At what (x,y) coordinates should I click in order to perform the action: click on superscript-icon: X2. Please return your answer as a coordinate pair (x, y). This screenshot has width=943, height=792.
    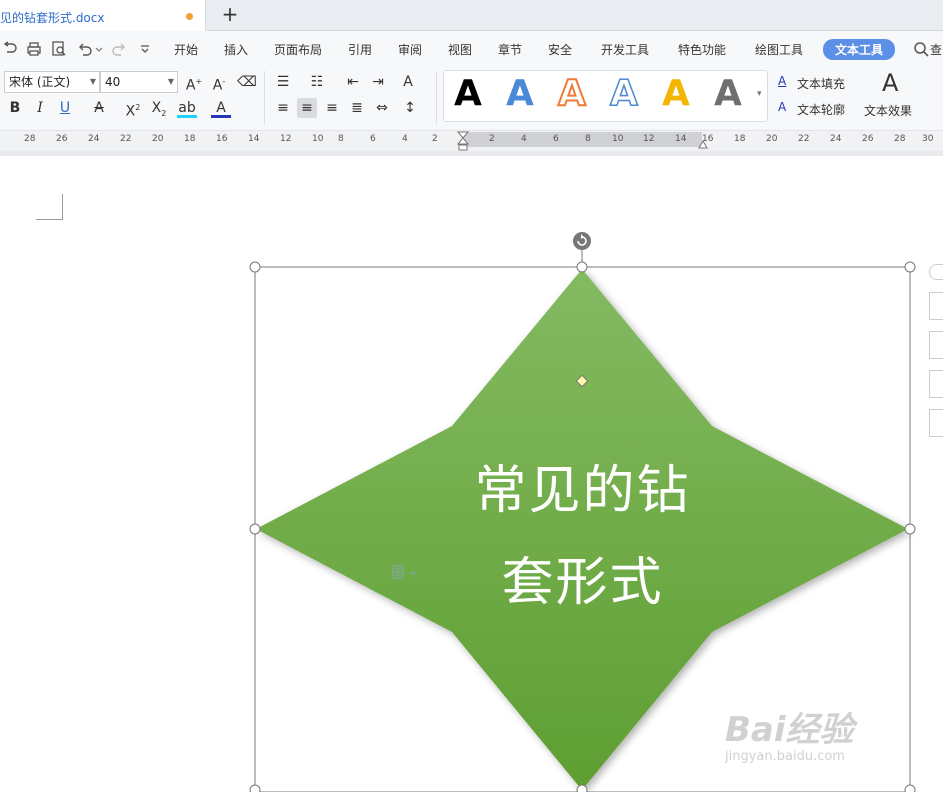
    Looking at the image, I should click on (133, 109).